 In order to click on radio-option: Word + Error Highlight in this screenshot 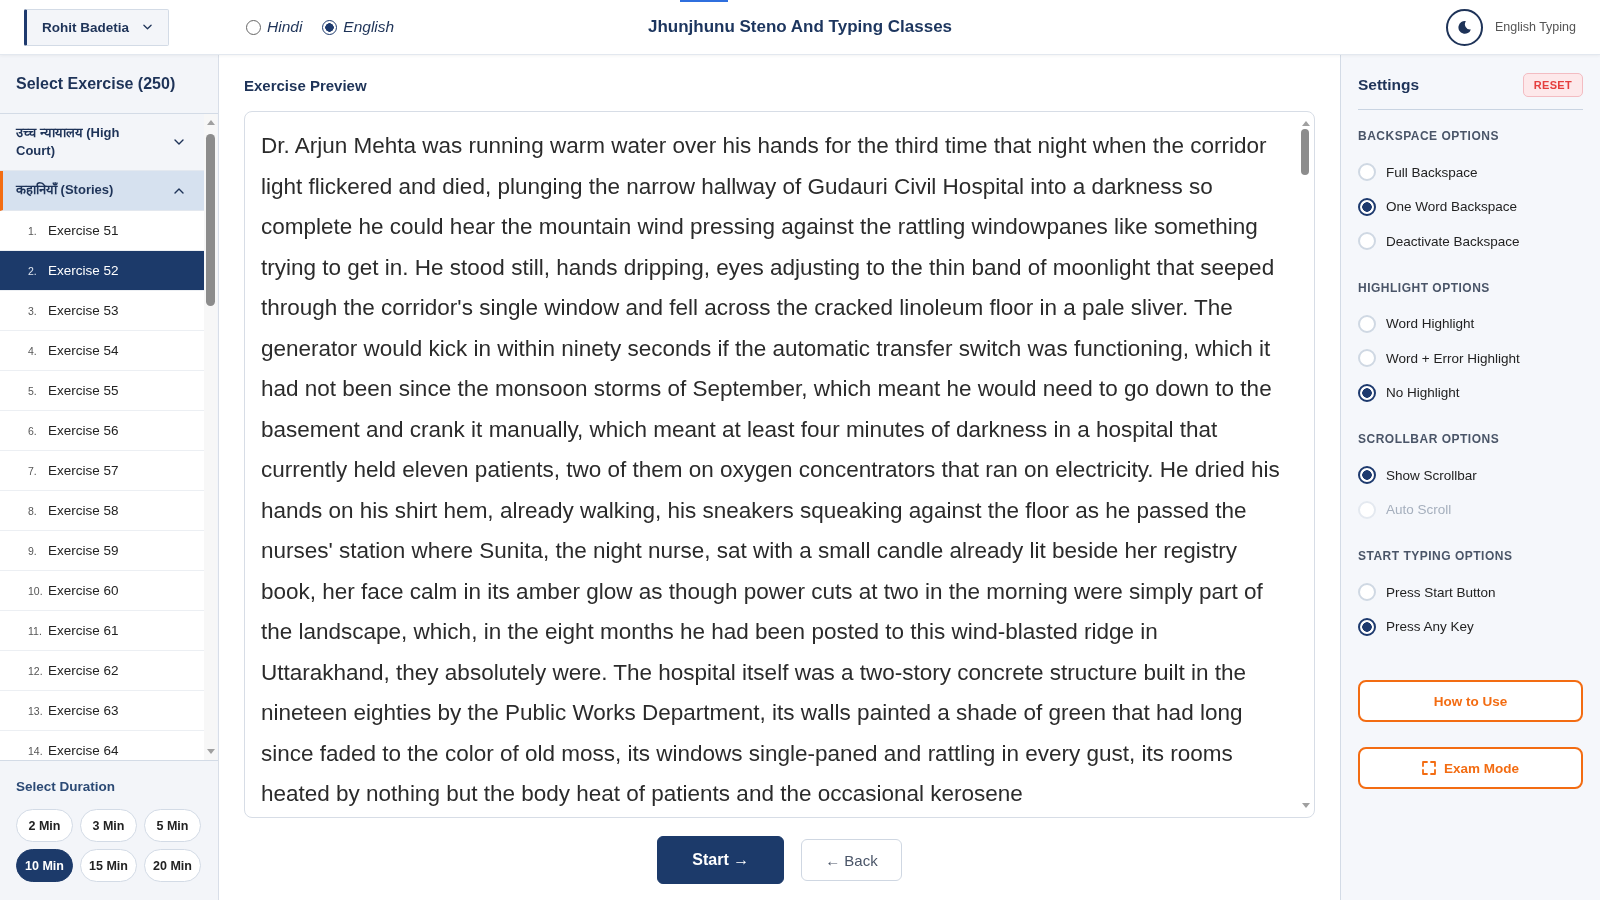, I will do `click(1439, 358)`.